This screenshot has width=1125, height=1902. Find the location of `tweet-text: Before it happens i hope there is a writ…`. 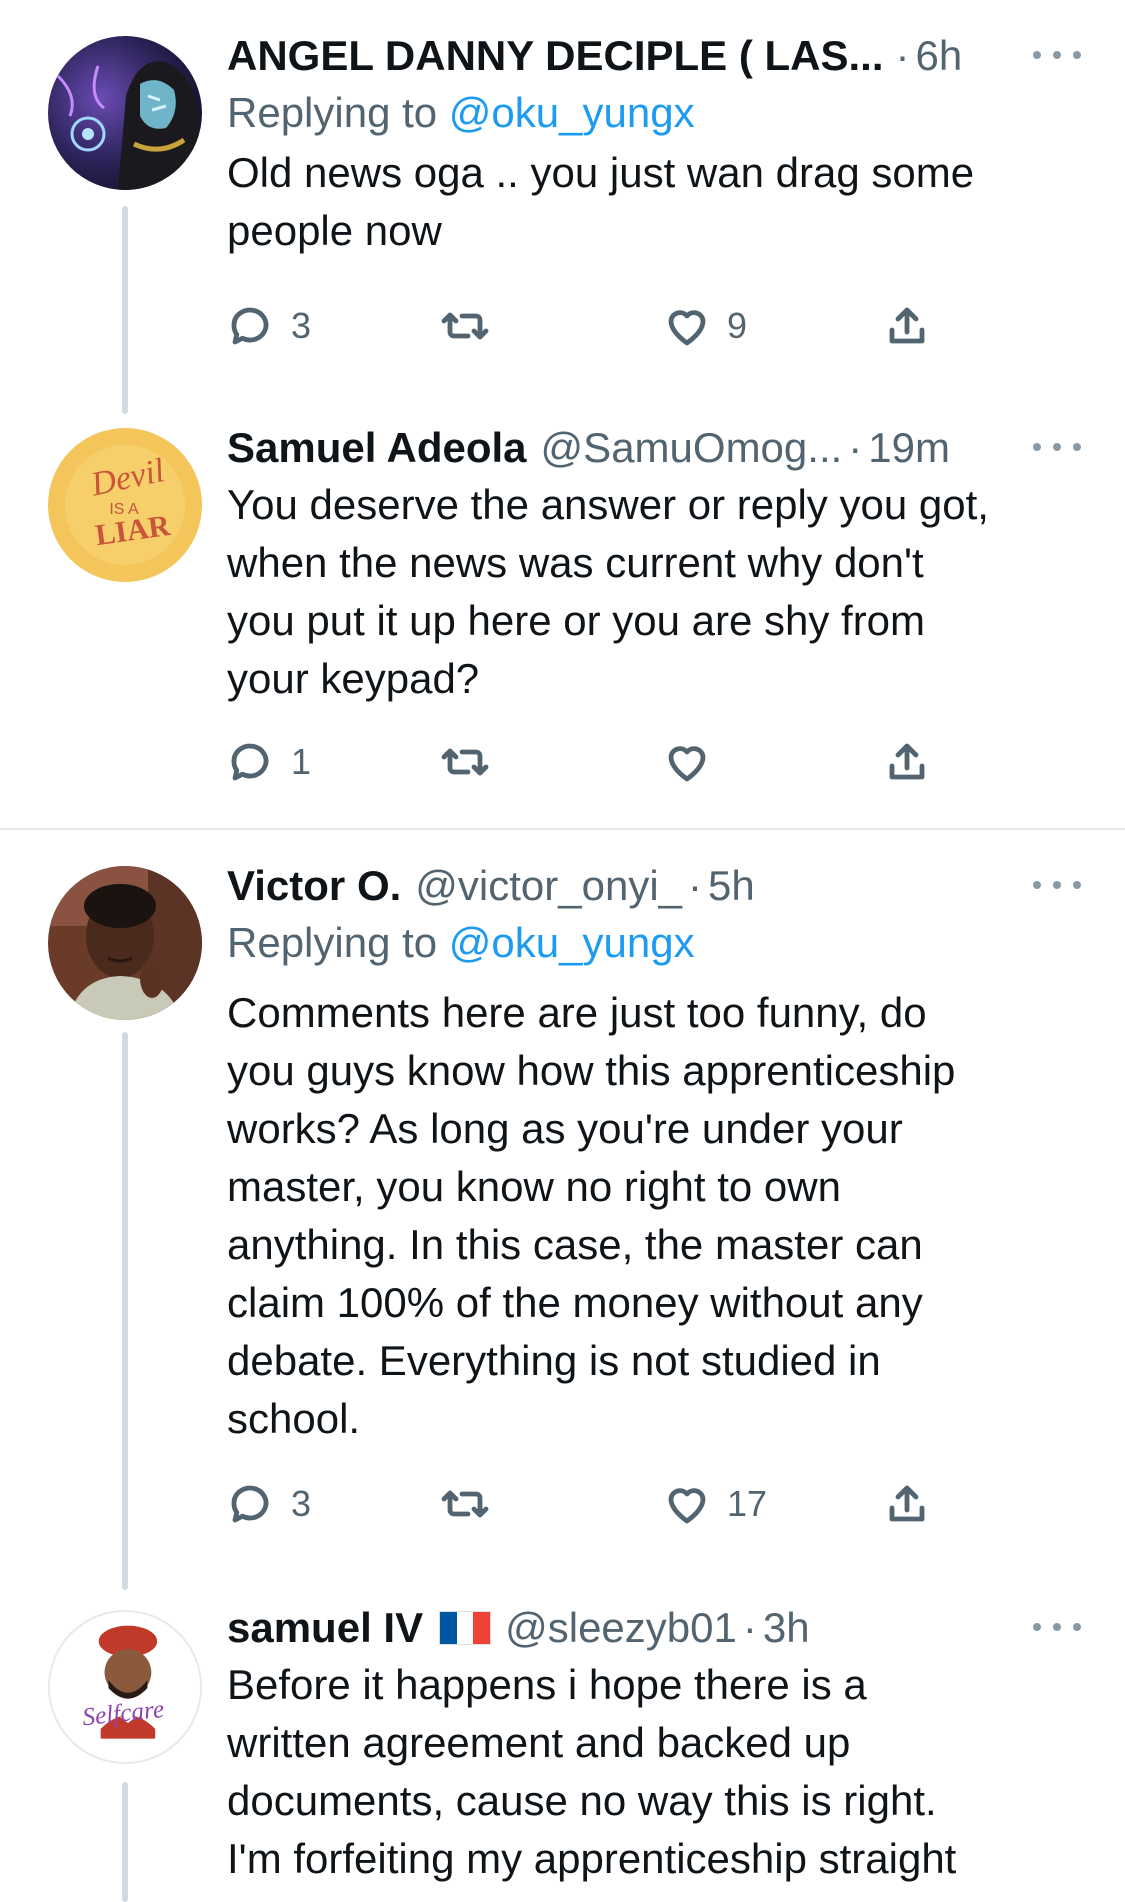

tweet-text: Before it happens i hope there is a writ… is located at coordinates (592, 1771).